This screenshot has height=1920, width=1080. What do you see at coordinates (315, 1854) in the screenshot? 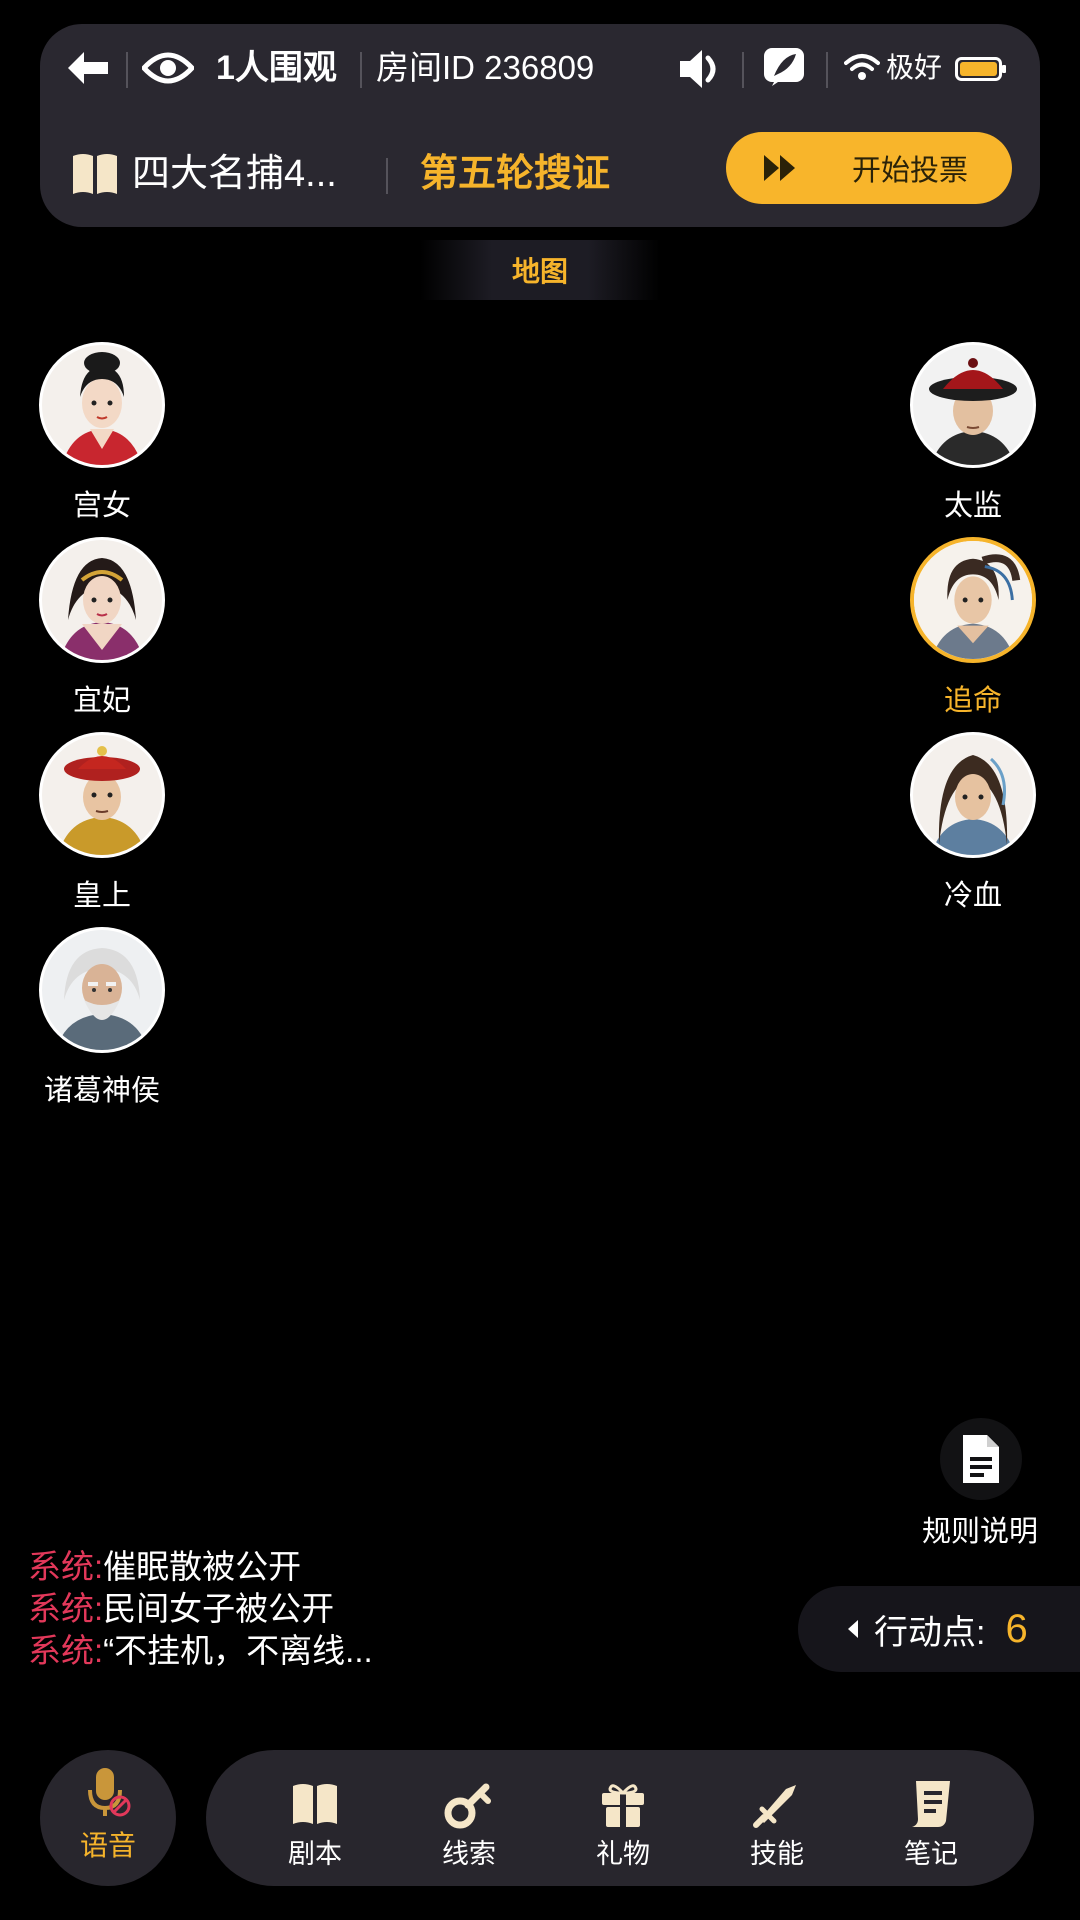
I see `script-label: 剧本` at bounding box center [315, 1854].